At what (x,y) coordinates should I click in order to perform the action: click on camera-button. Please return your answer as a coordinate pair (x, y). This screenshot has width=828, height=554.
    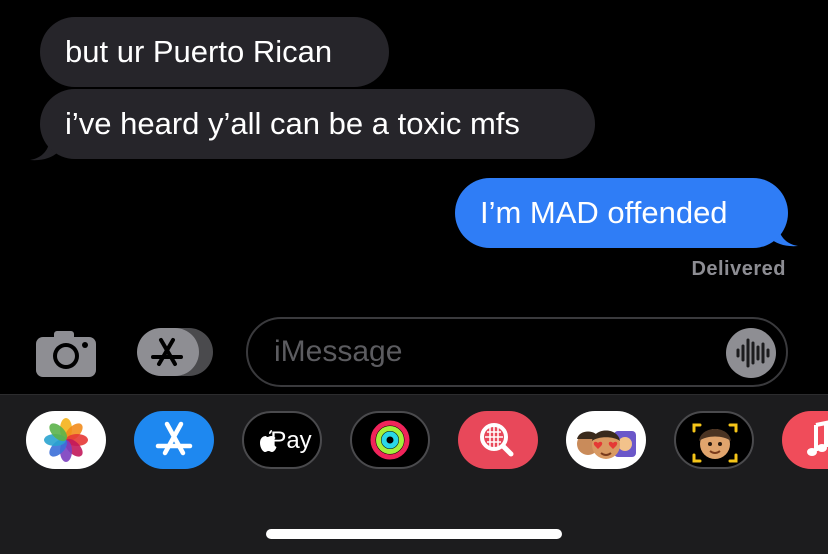
    Looking at the image, I should click on (66, 353).